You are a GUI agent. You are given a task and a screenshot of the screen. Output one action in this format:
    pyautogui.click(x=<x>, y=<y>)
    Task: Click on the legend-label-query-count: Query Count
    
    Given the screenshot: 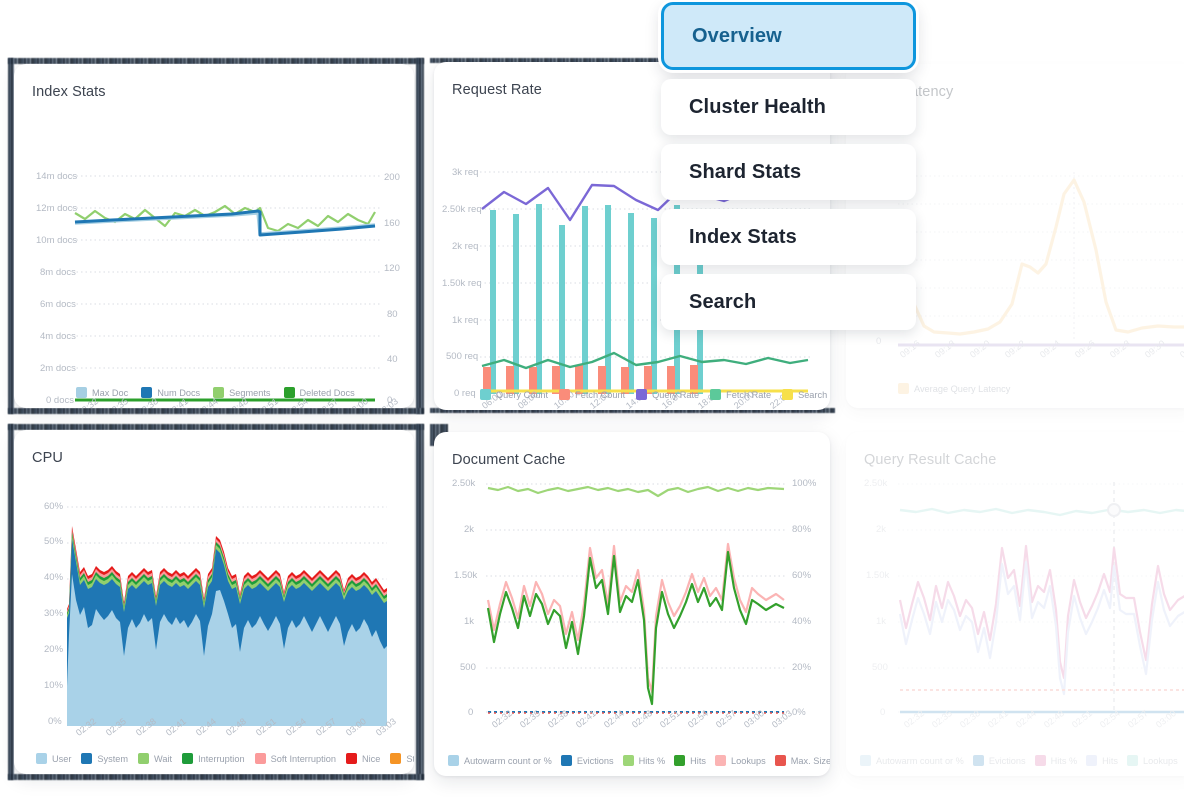 What is the action you would take?
    pyautogui.click(x=522, y=394)
    